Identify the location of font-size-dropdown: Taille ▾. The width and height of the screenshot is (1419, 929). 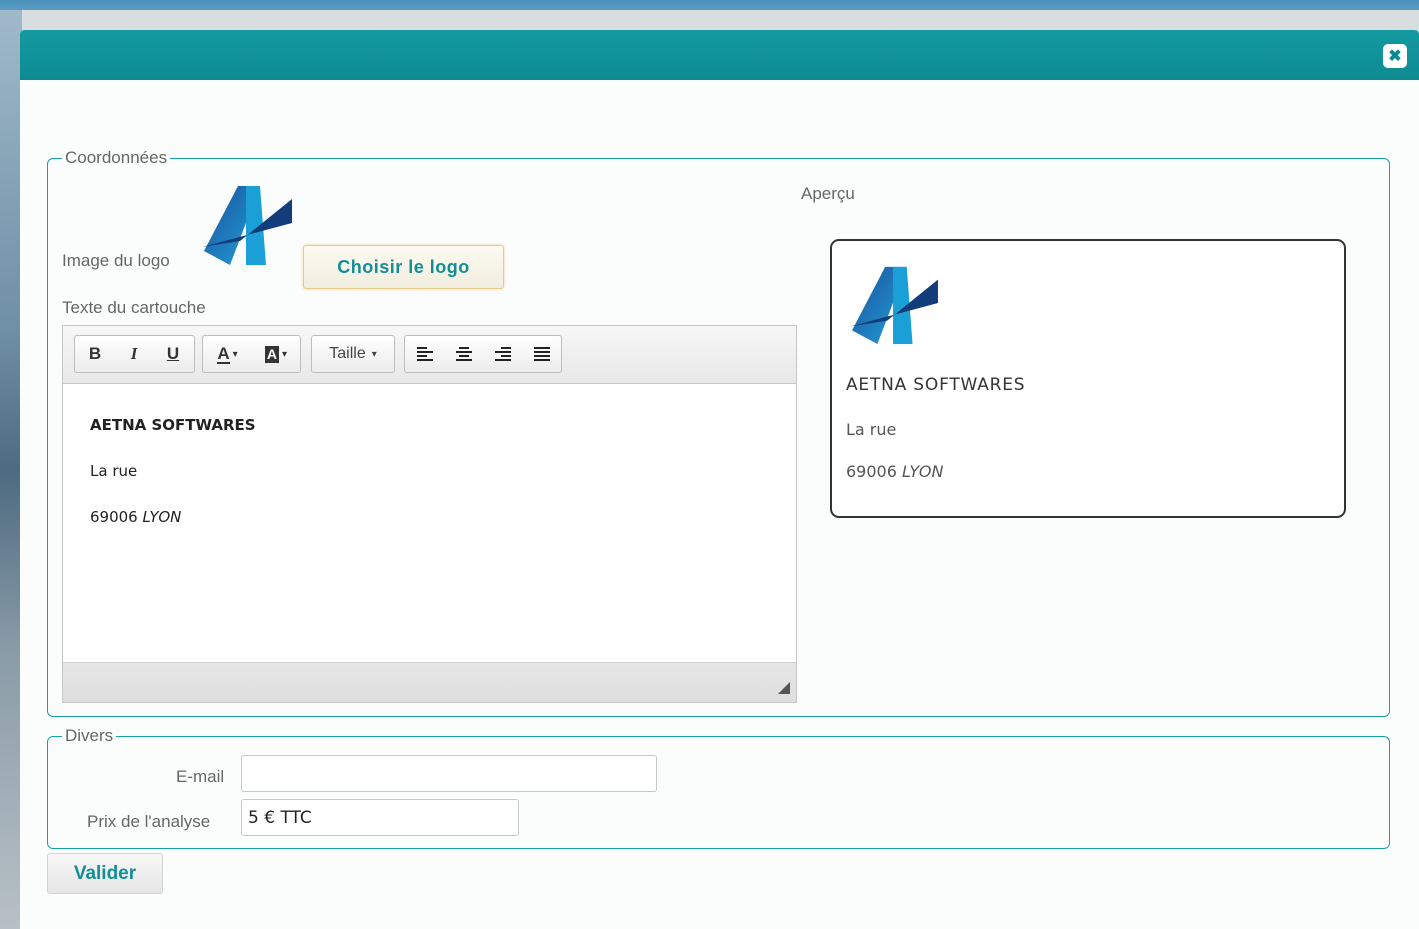
(353, 354).